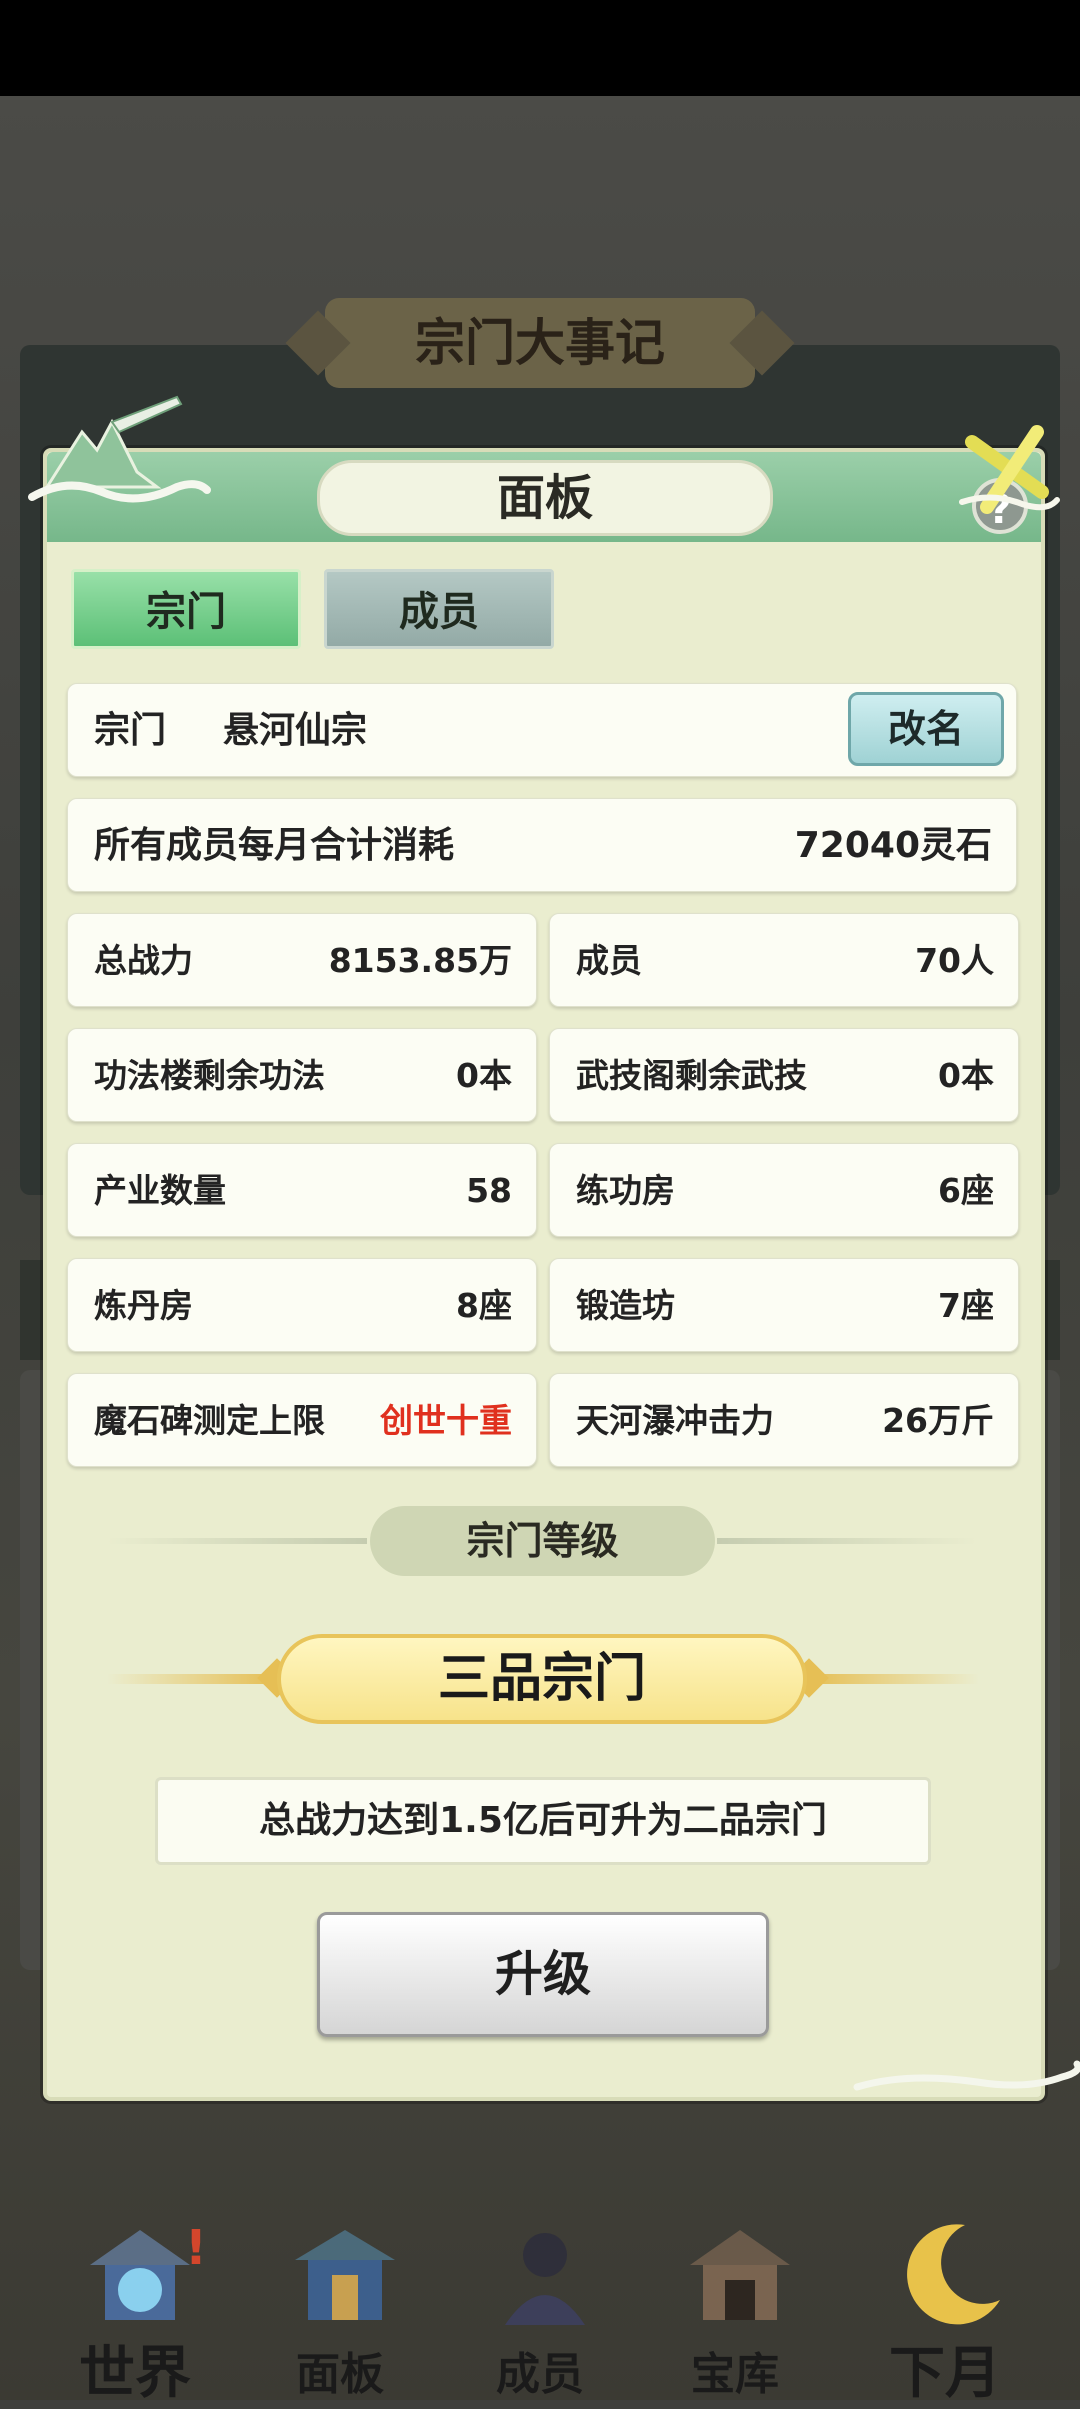  What do you see at coordinates (625, 1305) in the screenshot?
I see `stat-label: 锻造坊` at bounding box center [625, 1305].